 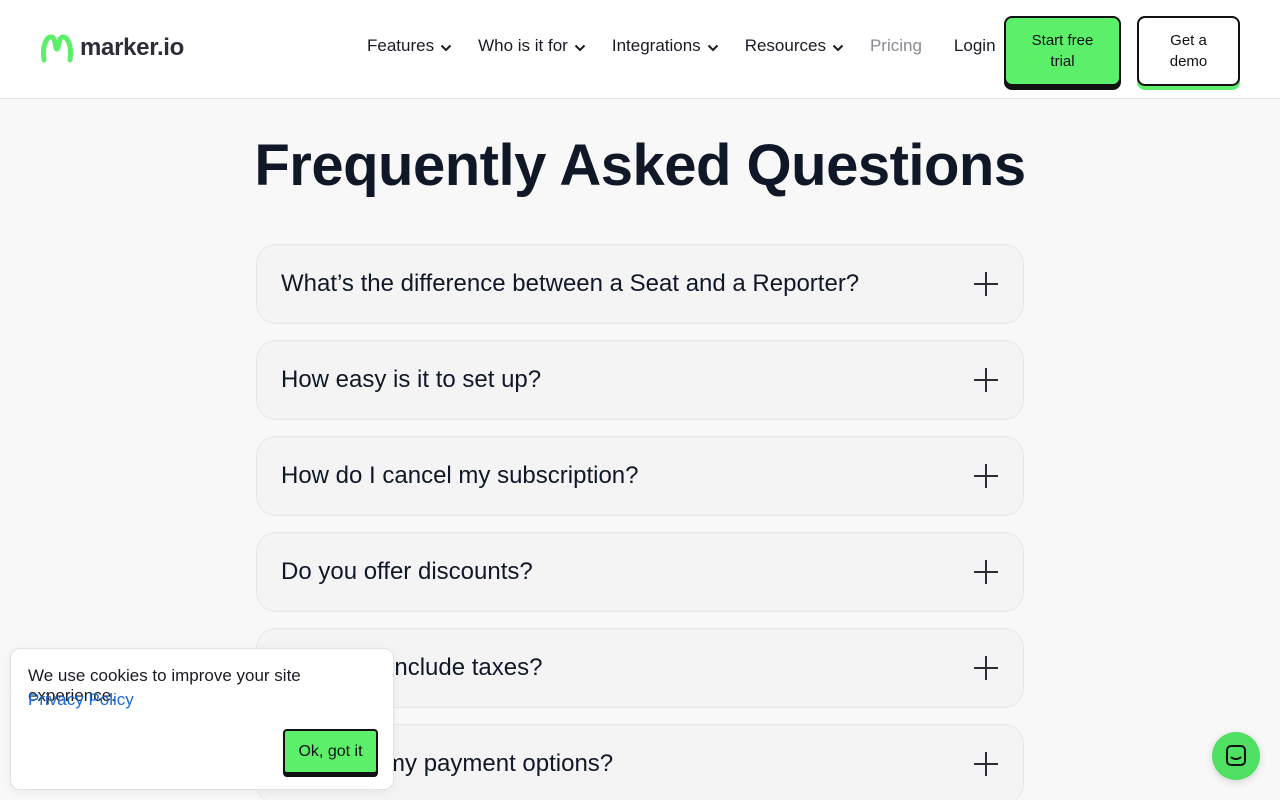 I want to click on nav-resources-label: Resources, so click(x=785, y=45).